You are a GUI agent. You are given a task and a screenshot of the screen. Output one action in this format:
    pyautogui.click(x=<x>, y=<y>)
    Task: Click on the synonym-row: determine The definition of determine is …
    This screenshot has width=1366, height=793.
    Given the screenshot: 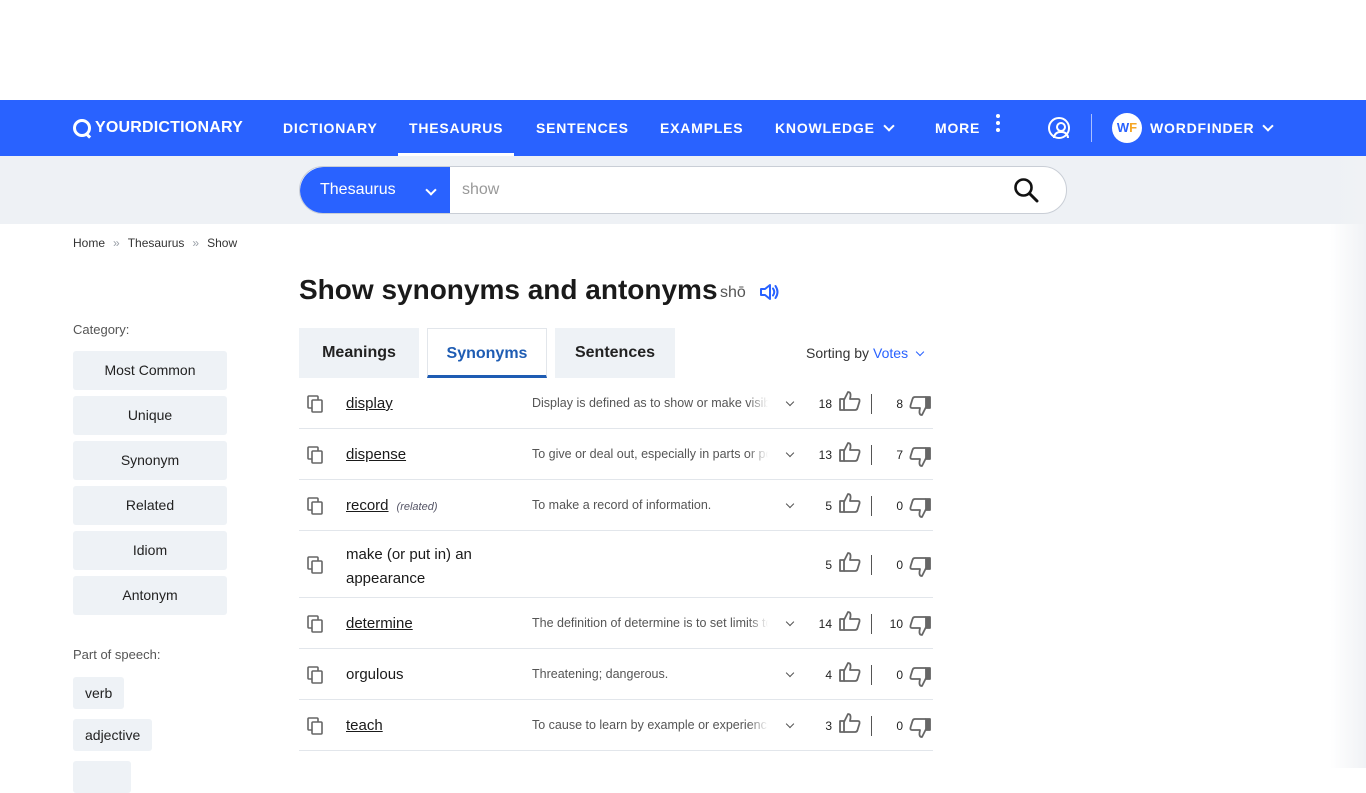 What is the action you would take?
    pyautogui.click(x=616, y=623)
    